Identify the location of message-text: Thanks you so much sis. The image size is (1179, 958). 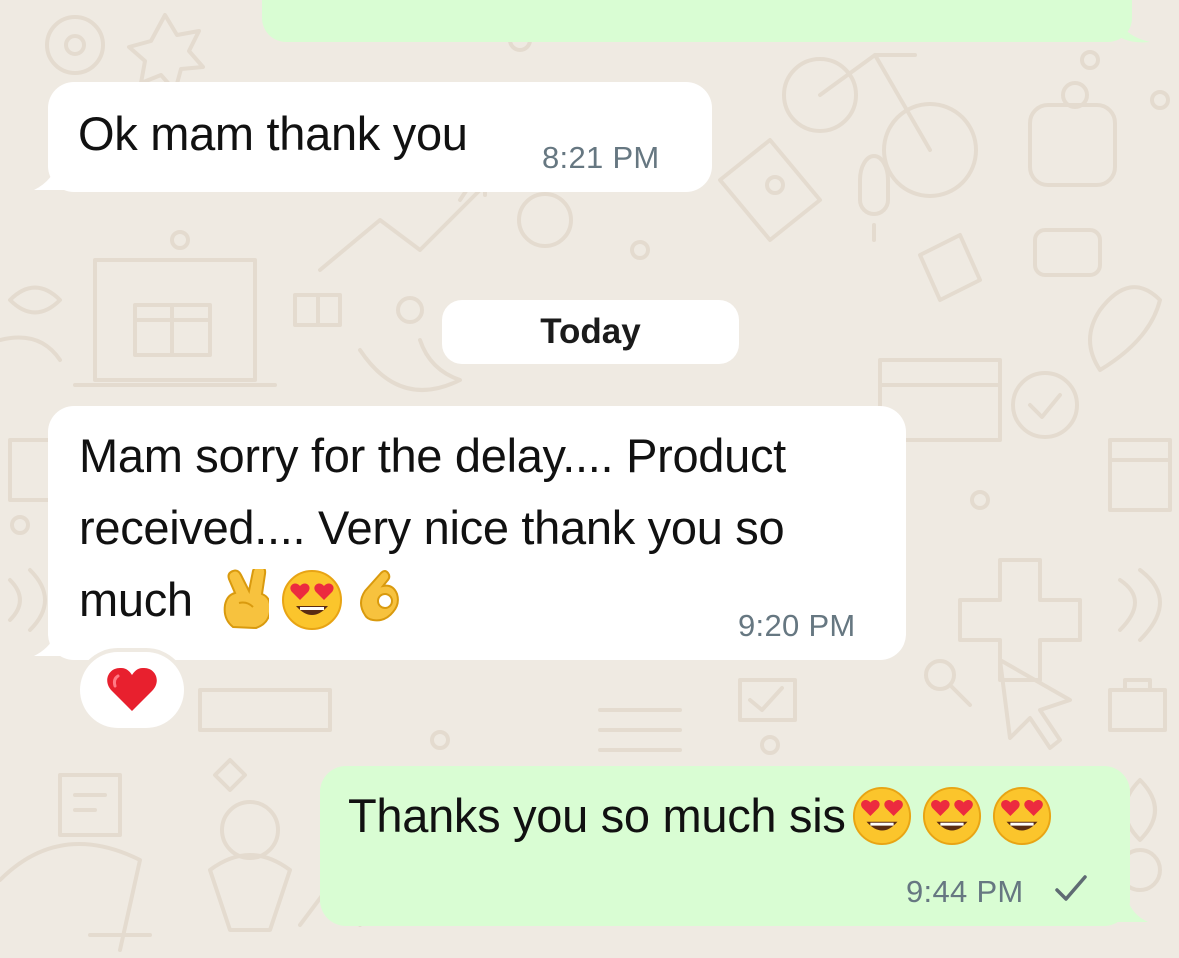
(700, 816).